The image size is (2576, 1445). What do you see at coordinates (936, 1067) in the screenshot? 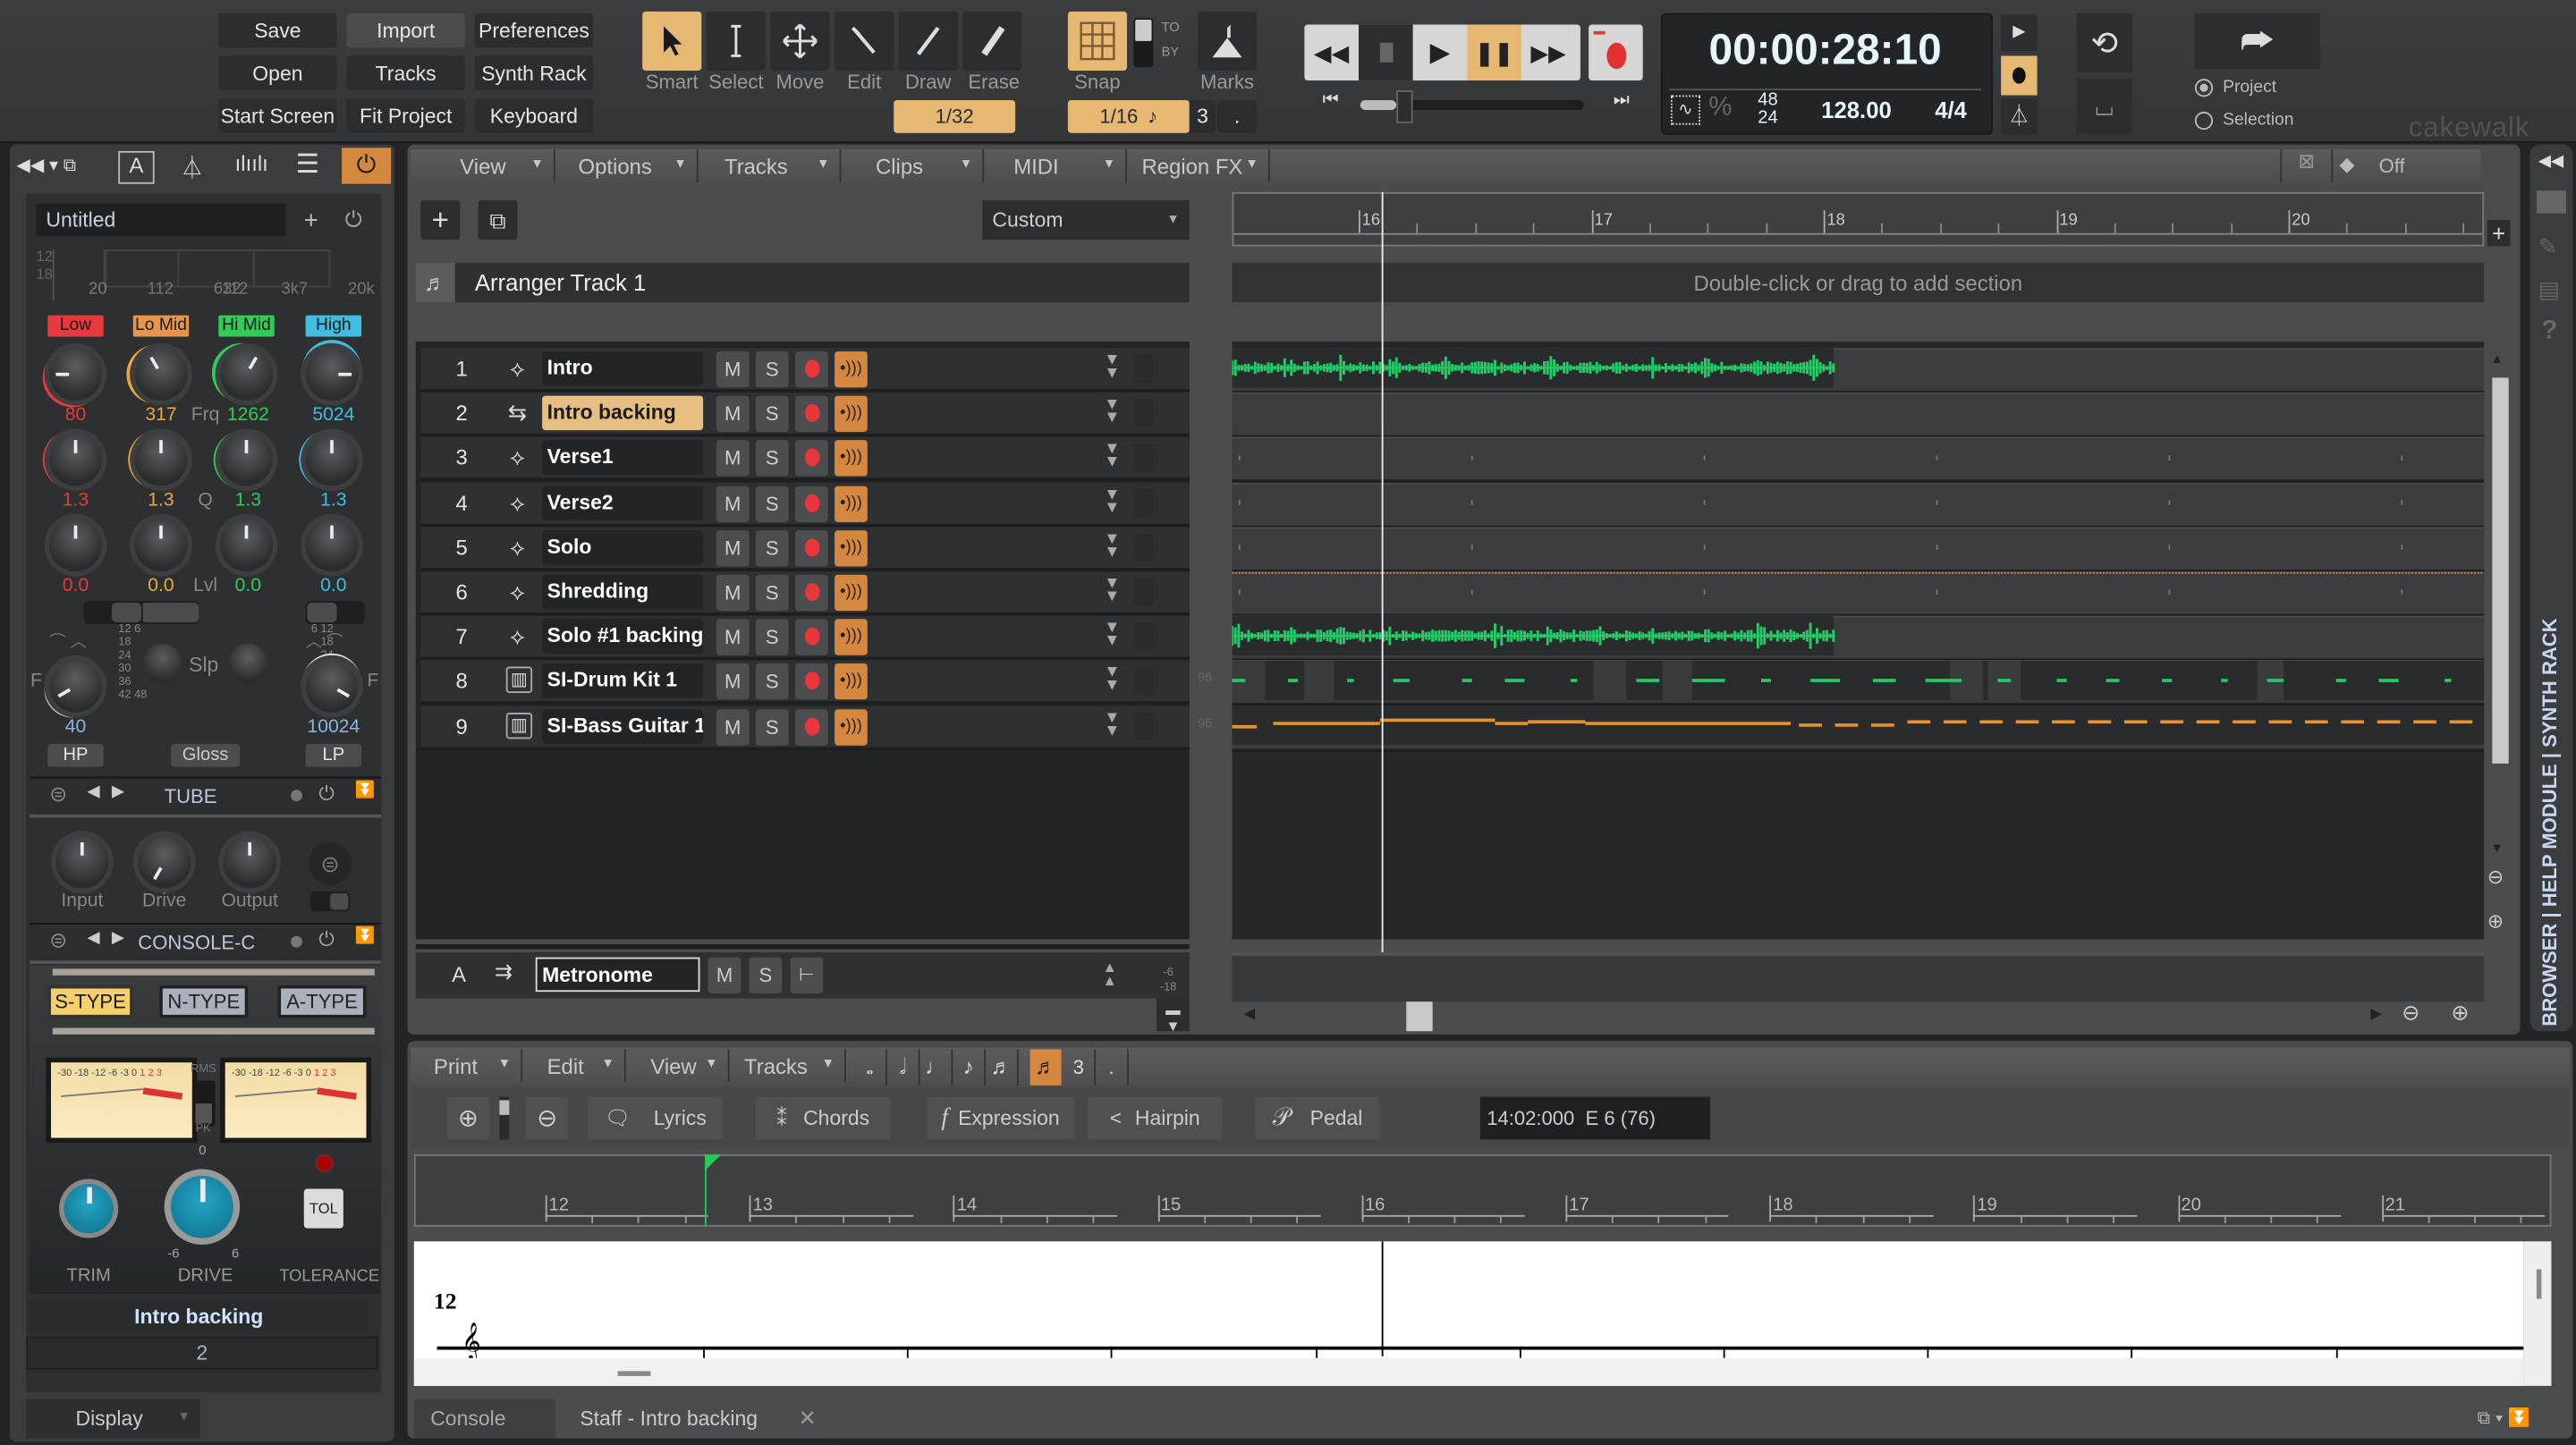
I see `duration-quarter-button: ♩` at bounding box center [936, 1067].